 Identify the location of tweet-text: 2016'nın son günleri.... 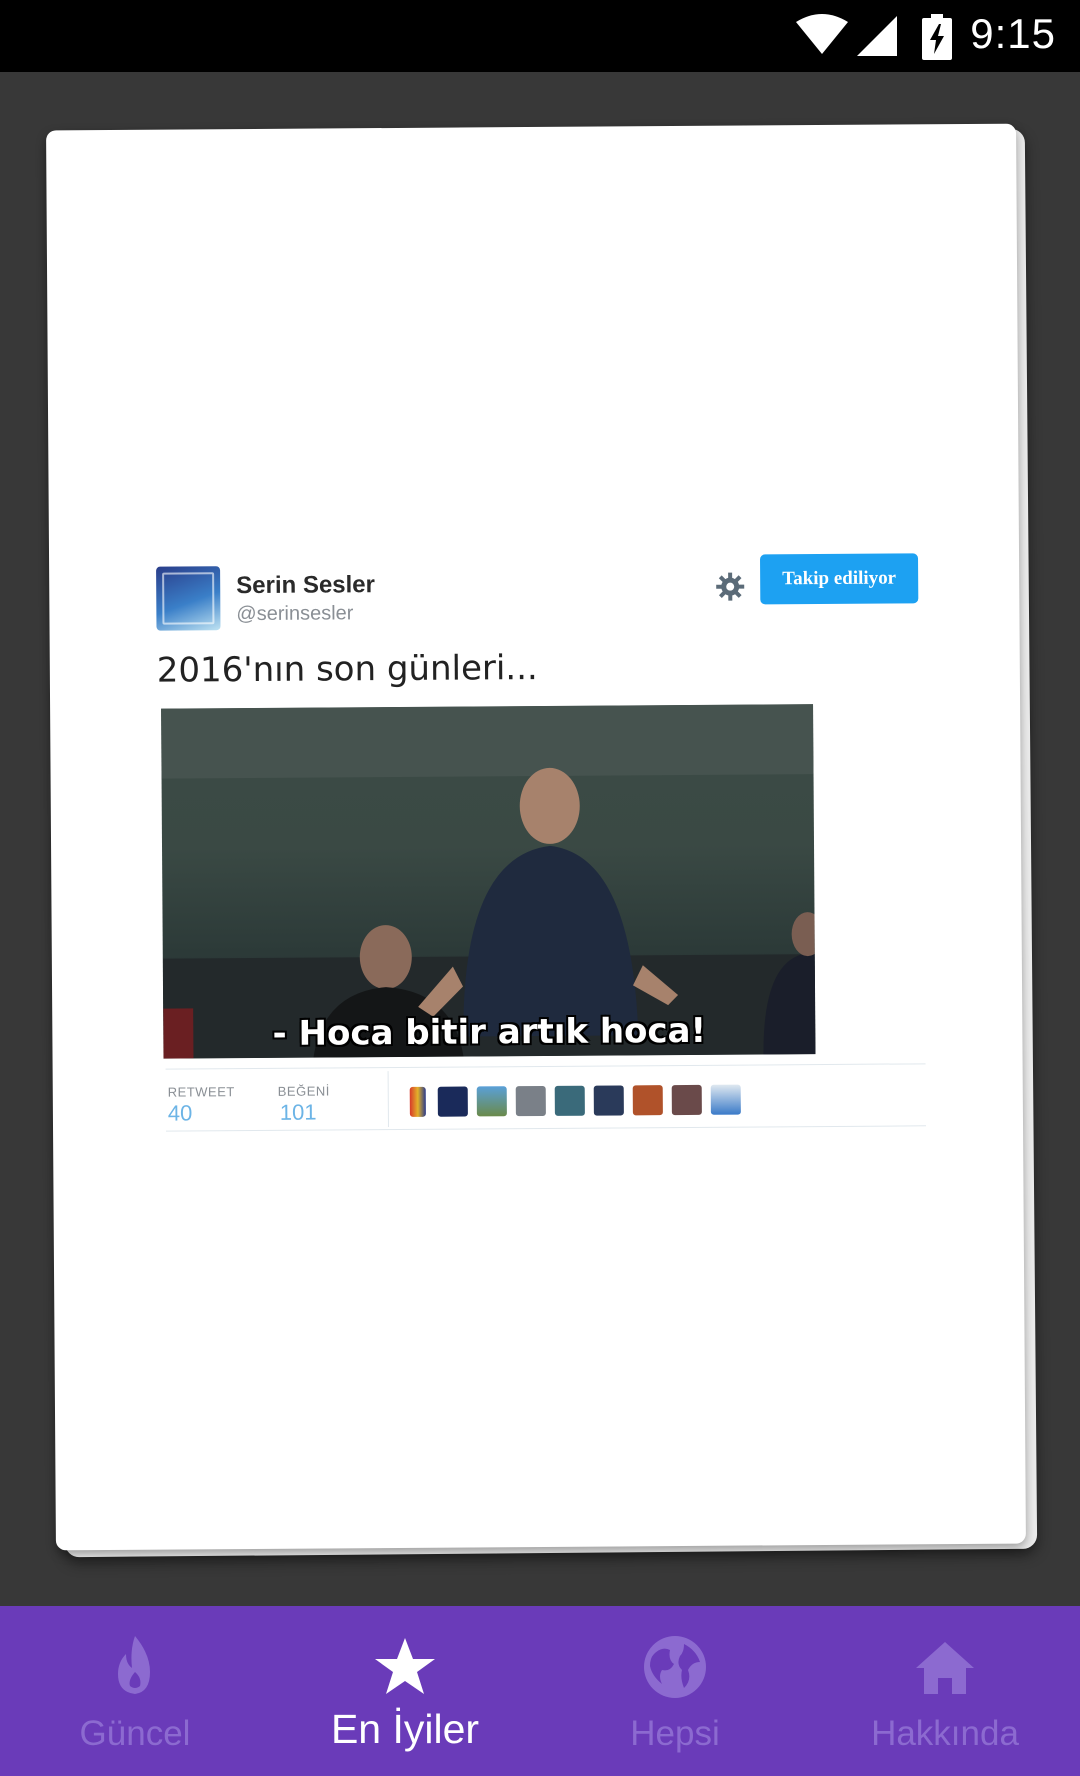
(347, 669).